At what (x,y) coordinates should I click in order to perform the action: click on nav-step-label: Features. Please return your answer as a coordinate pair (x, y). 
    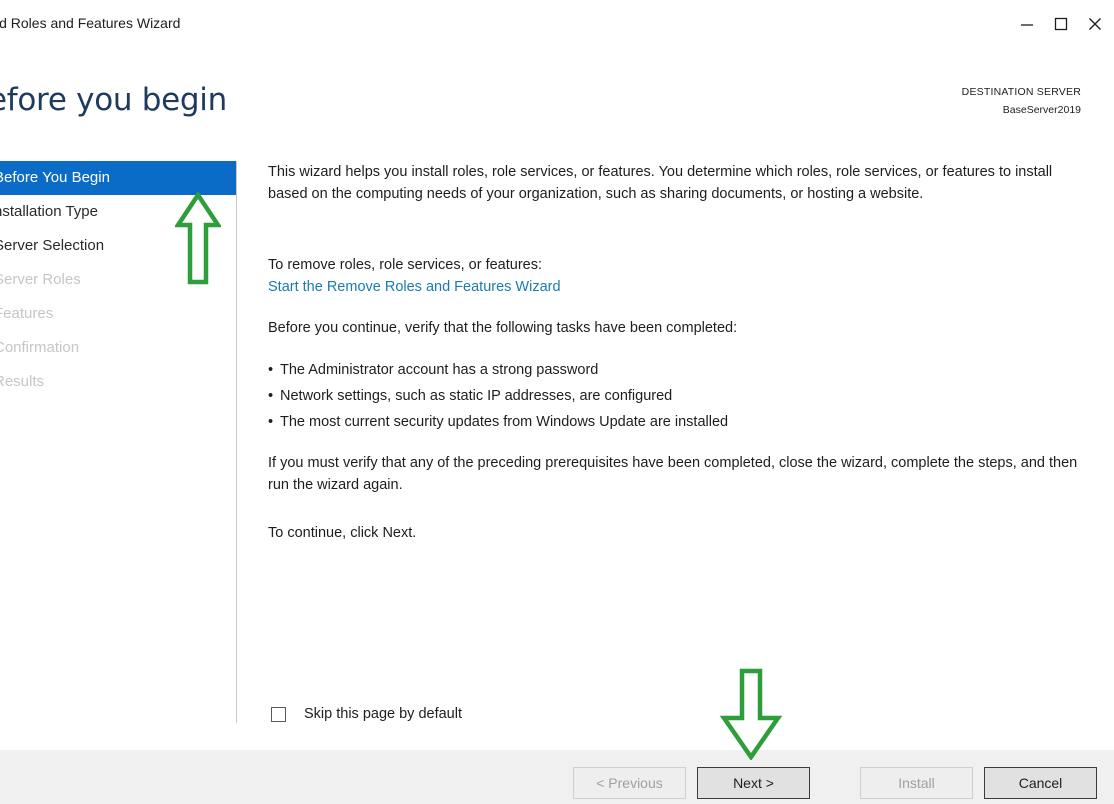
    Looking at the image, I should click on (27, 313).